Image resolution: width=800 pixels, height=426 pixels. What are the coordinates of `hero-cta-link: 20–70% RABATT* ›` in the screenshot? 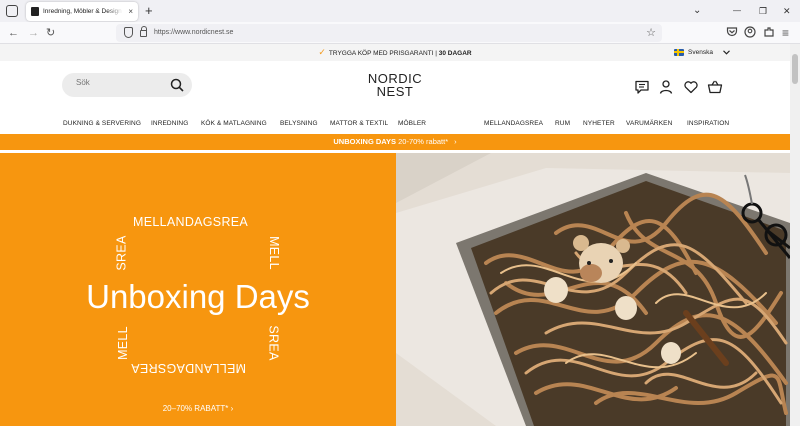 It's located at (198, 408).